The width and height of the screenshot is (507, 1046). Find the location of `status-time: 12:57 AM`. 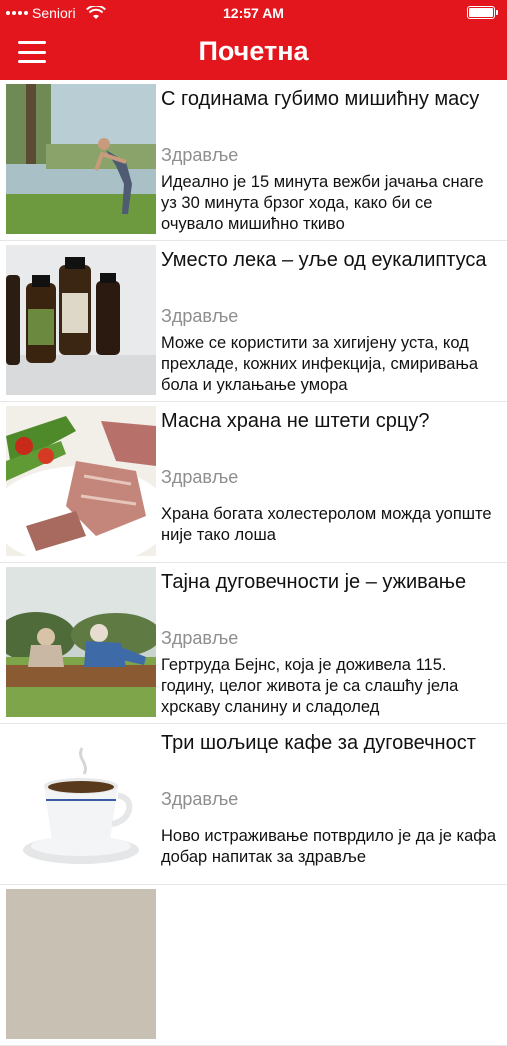

status-time: 12:57 AM is located at coordinates (253, 13).